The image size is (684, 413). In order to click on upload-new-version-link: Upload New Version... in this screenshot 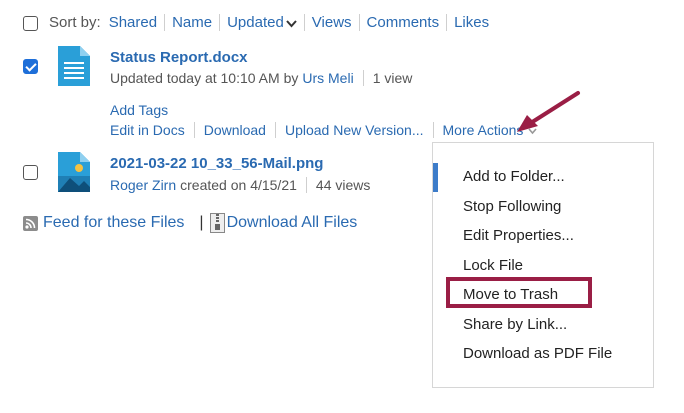, I will do `click(354, 130)`.